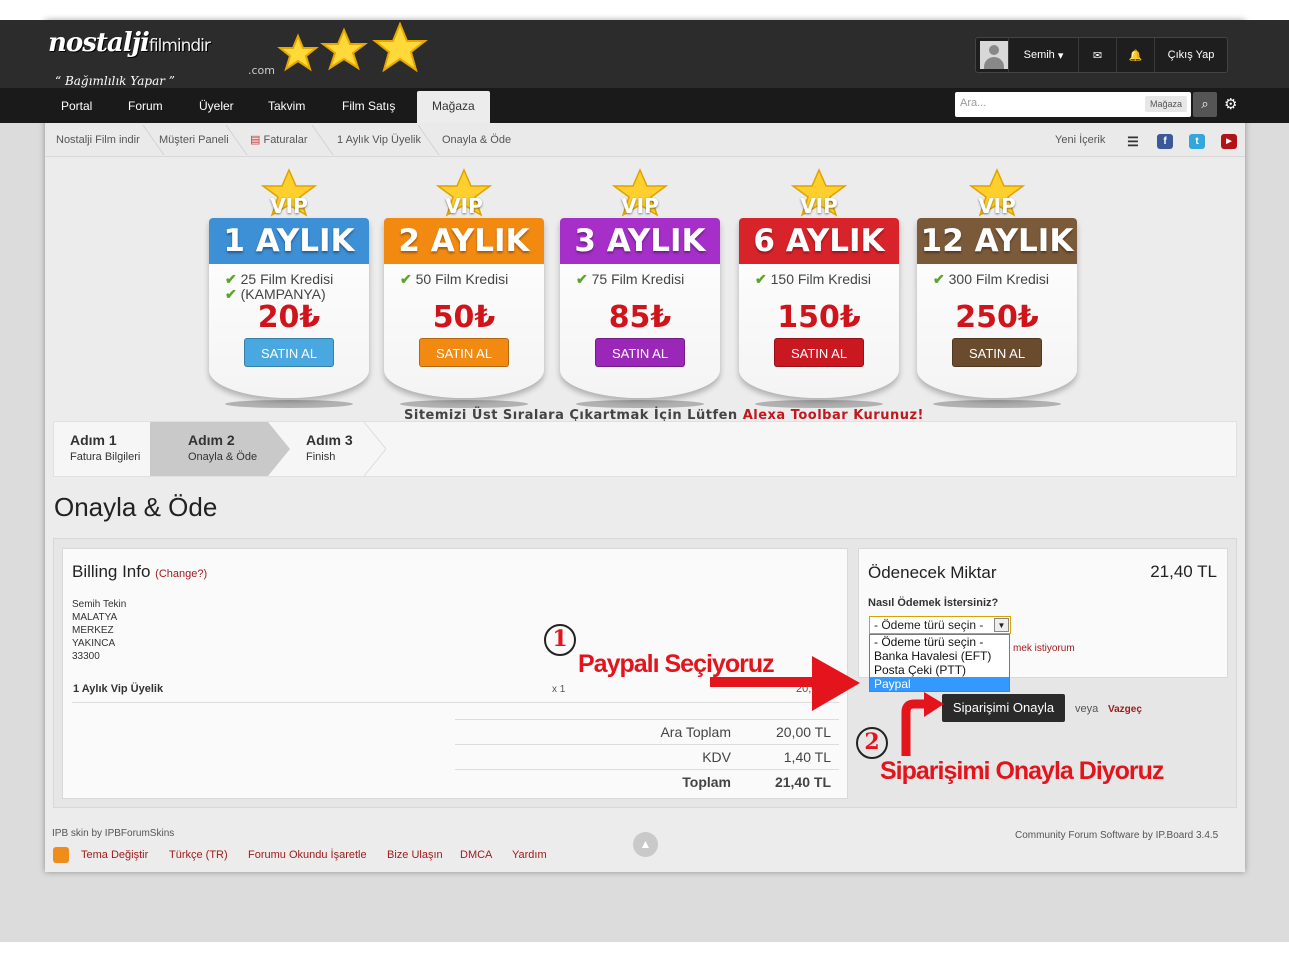  Describe the element at coordinates (464, 308) in the screenshot. I see `vip-card-body: 2 AYLIK ✔ 50 Film Kredisi 50₺ SATIN AL` at that location.